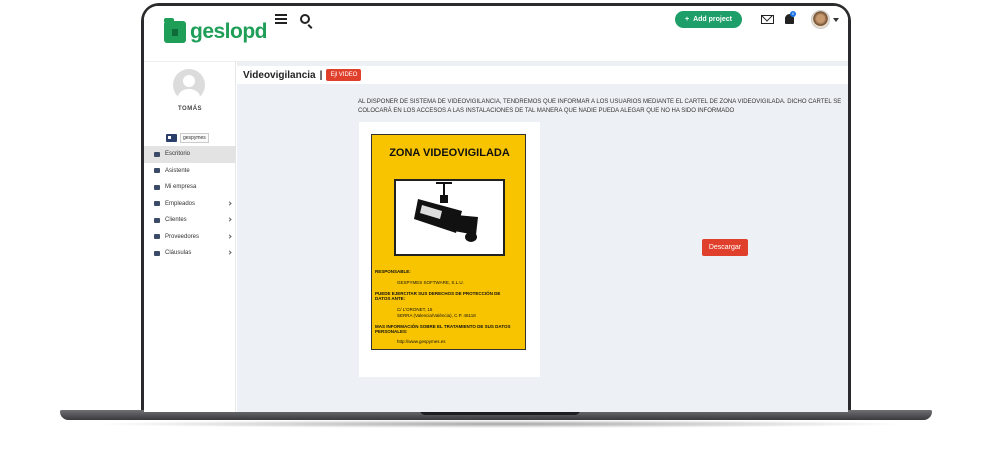 The height and width of the screenshot is (453, 1001). Describe the element at coordinates (157, 187) in the screenshot. I see `building-icon` at that location.